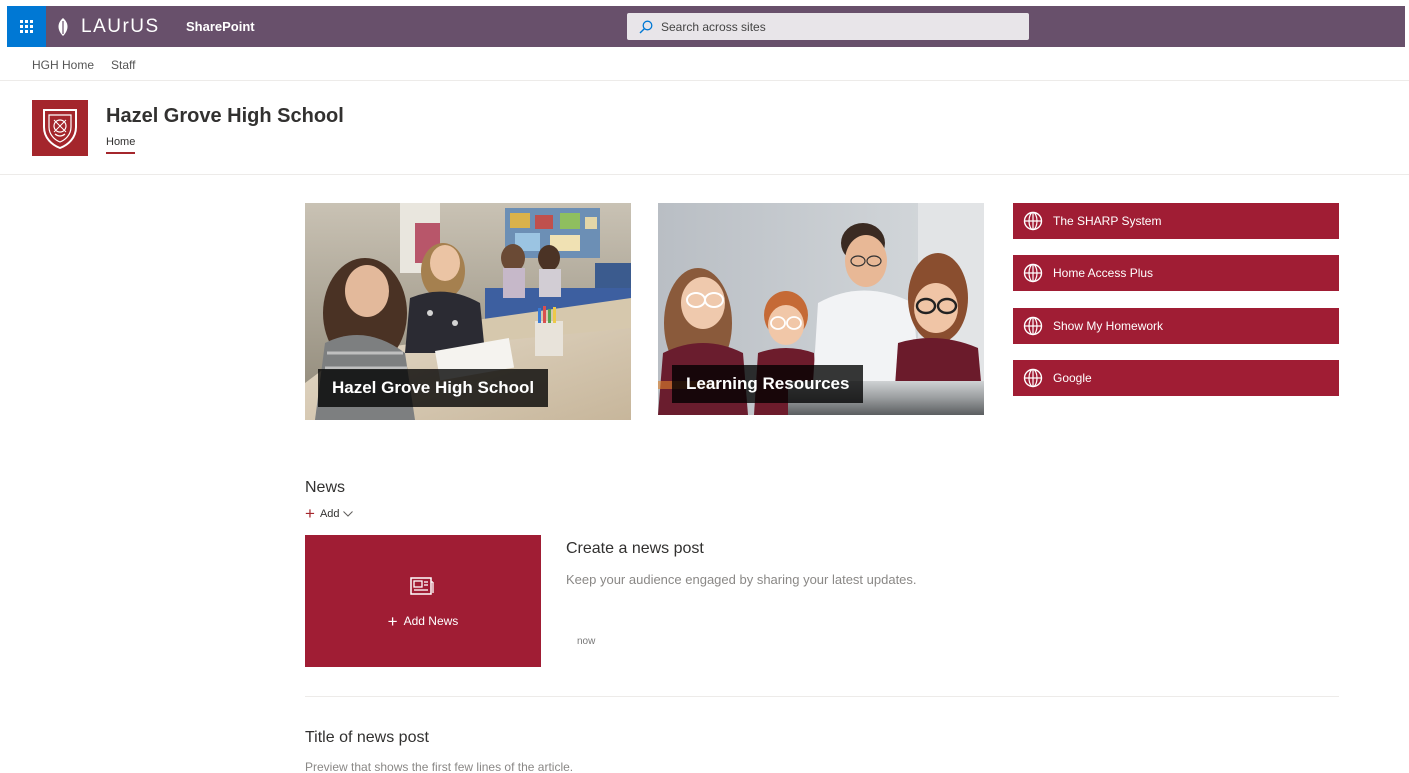 Image resolution: width=1409 pixels, height=773 pixels. I want to click on add-news-label: Add News, so click(431, 621).